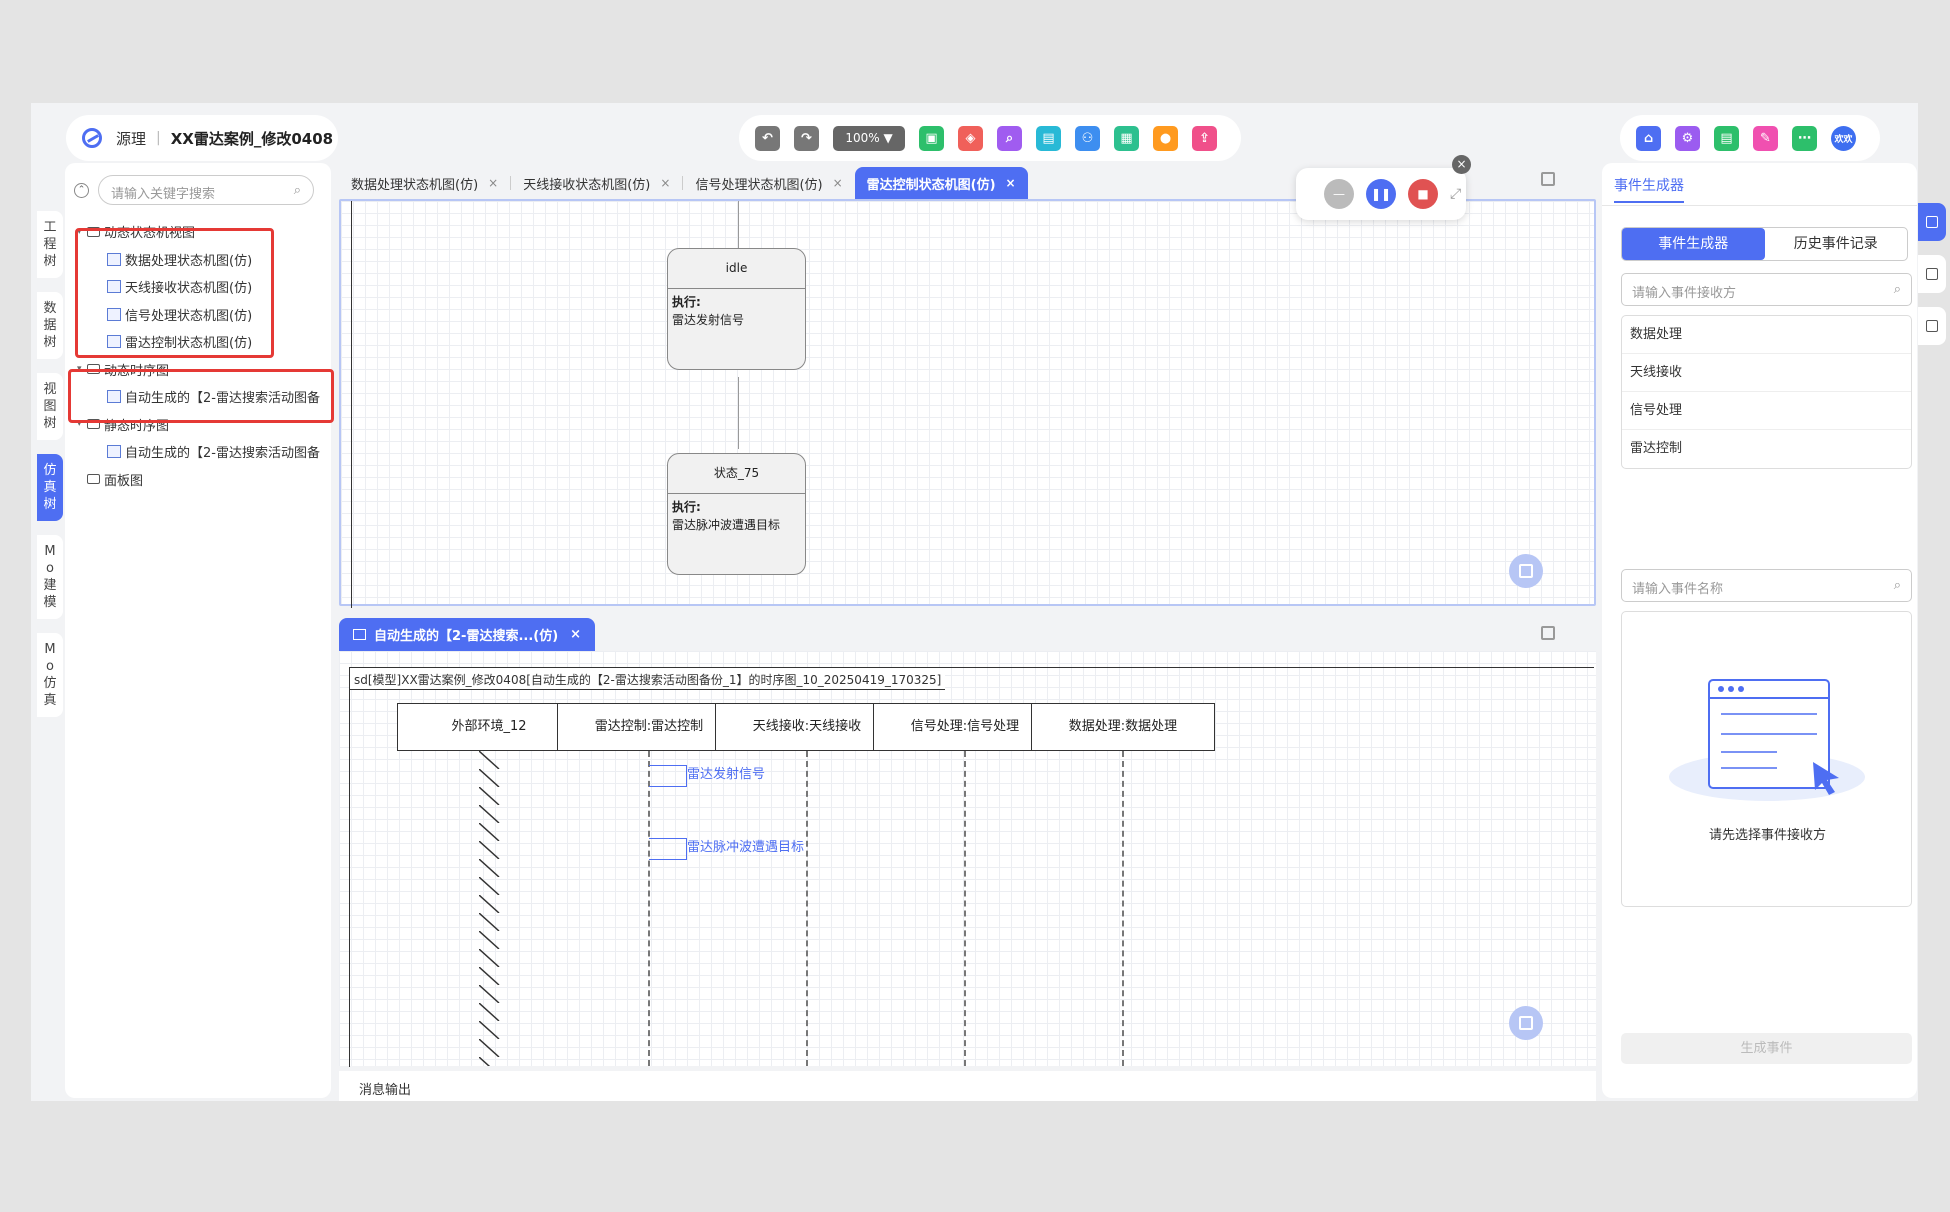  What do you see at coordinates (736, 514) in the screenshot?
I see `state-75: 状态_75 执行: 雷达脉冲波遭遇目标` at bounding box center [736, 514].